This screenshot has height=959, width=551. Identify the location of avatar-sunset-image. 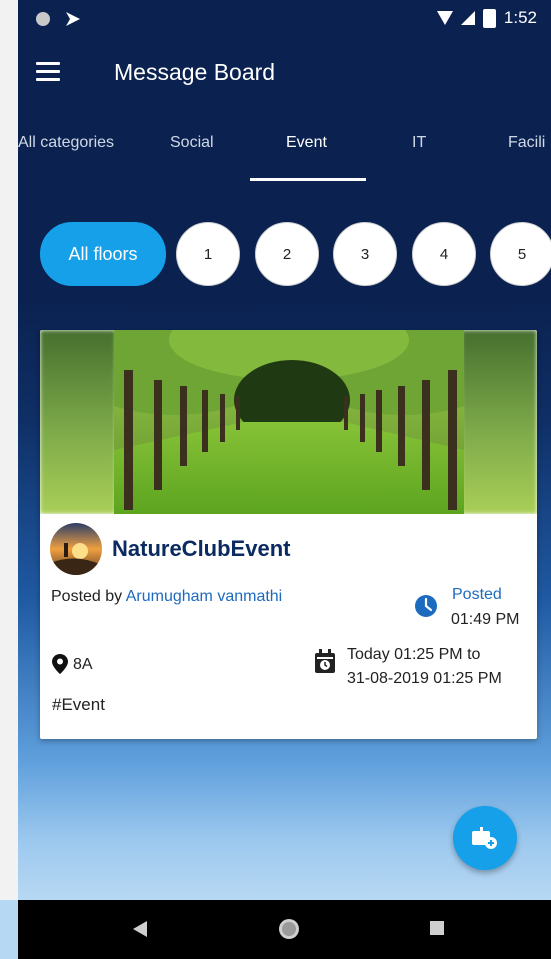
(76, 549).